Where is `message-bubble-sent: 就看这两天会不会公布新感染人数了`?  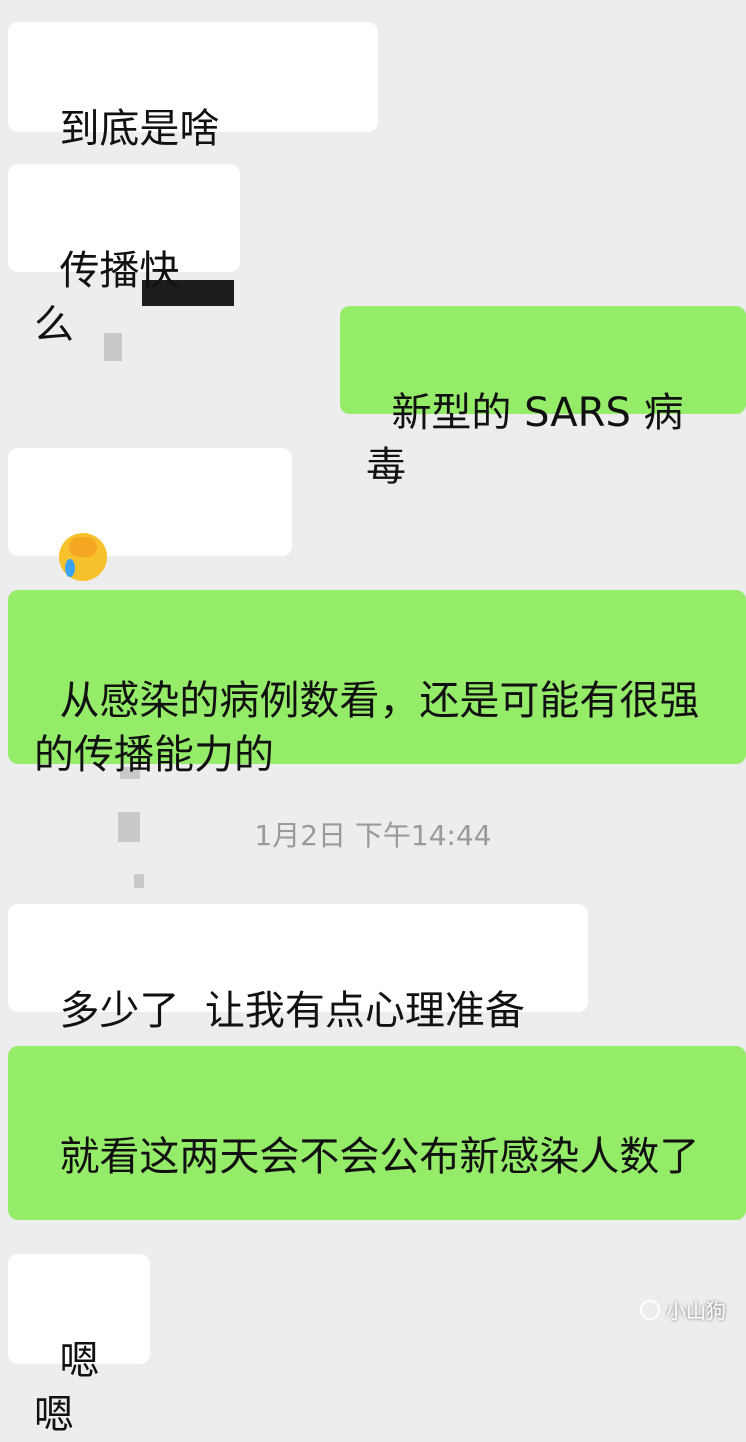 message-bubble-sent: 就看这两天会不会公布新感染人数了 is located at coordinates (377, 1133).